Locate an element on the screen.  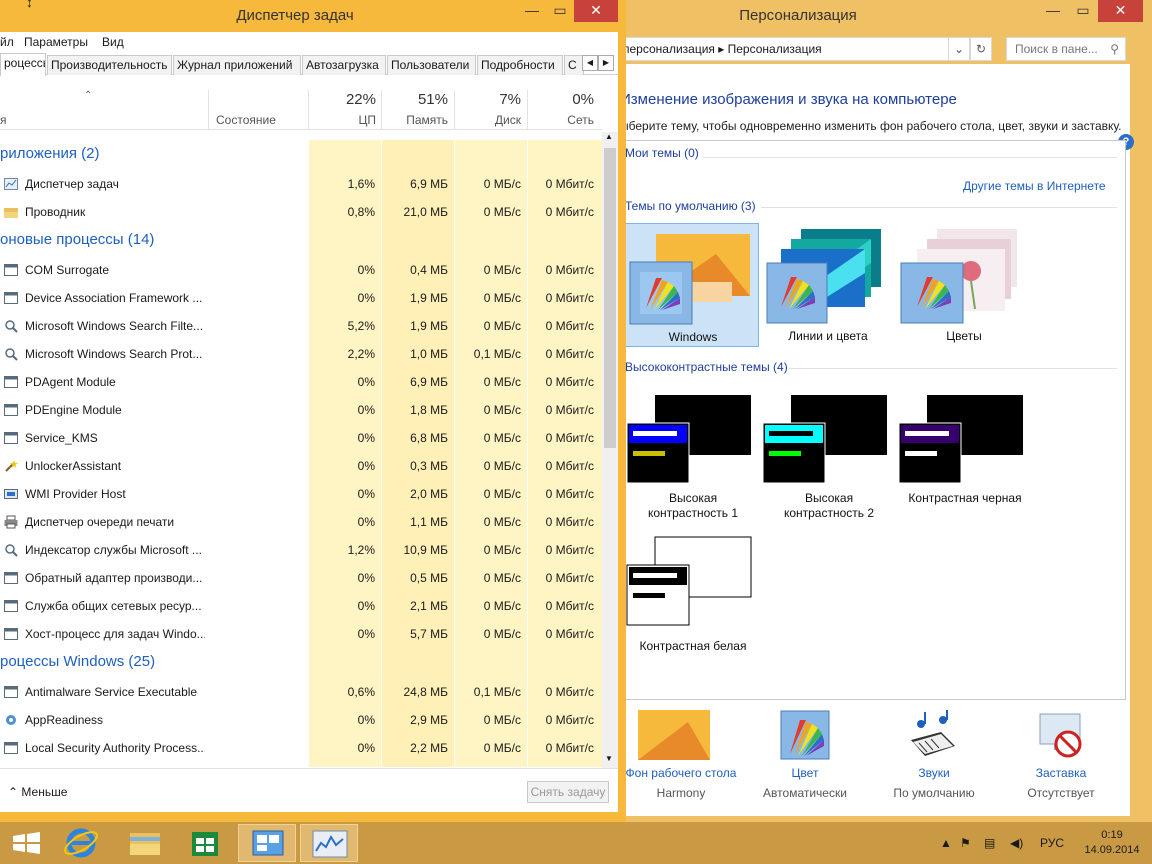
tab-details: Подробности is located at coordinates (520, 65).